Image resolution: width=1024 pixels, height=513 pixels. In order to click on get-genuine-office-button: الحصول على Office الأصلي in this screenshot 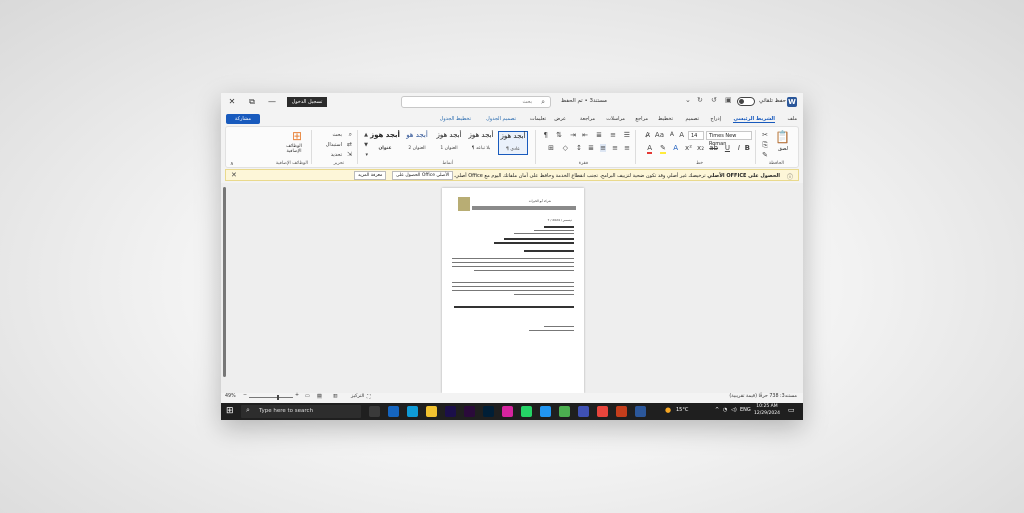, I will do `click(423, 175)`.